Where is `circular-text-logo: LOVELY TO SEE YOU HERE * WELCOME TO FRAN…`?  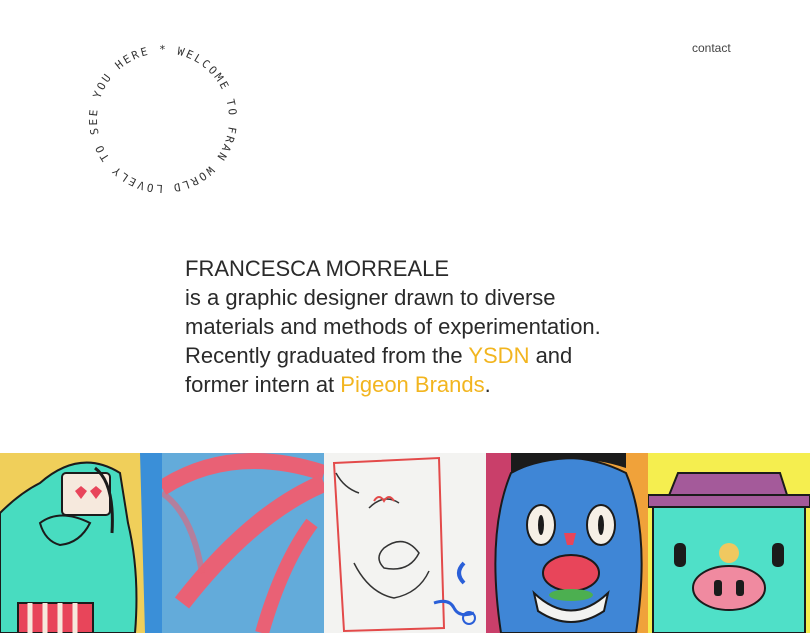
circular-text-logo: LOVELY TO SEE YOU HERE * WELCOME TO FRAN… is located at coordinates (158, 120).